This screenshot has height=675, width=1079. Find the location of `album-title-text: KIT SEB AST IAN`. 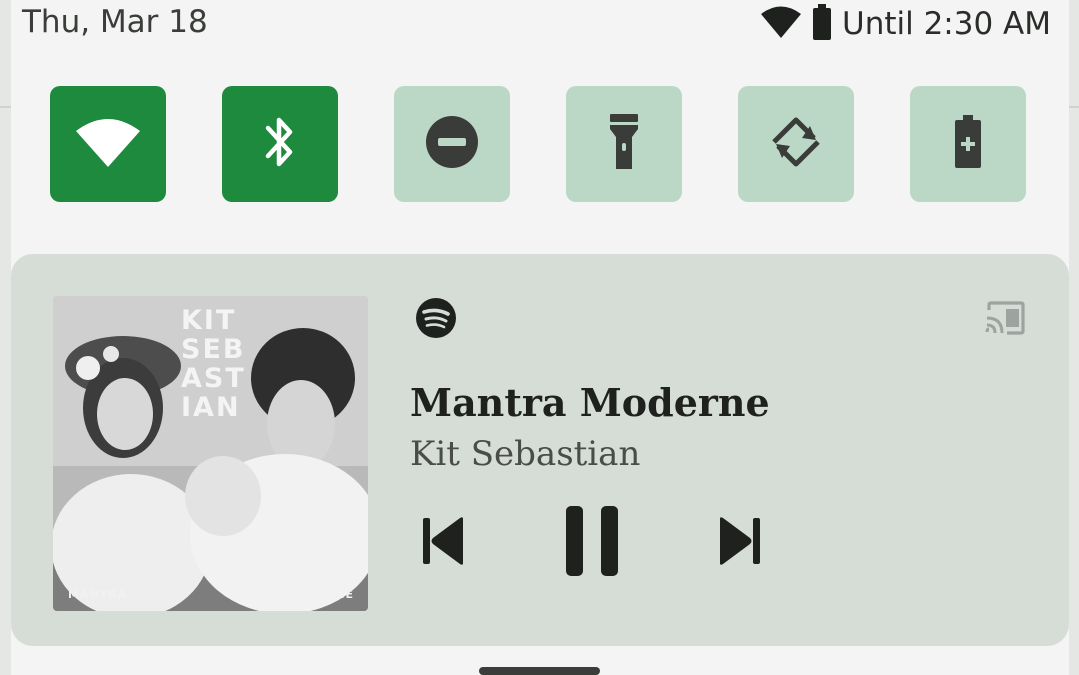

album-title-text: KIT SEB AST IAN is located at coordinates (213, 364).